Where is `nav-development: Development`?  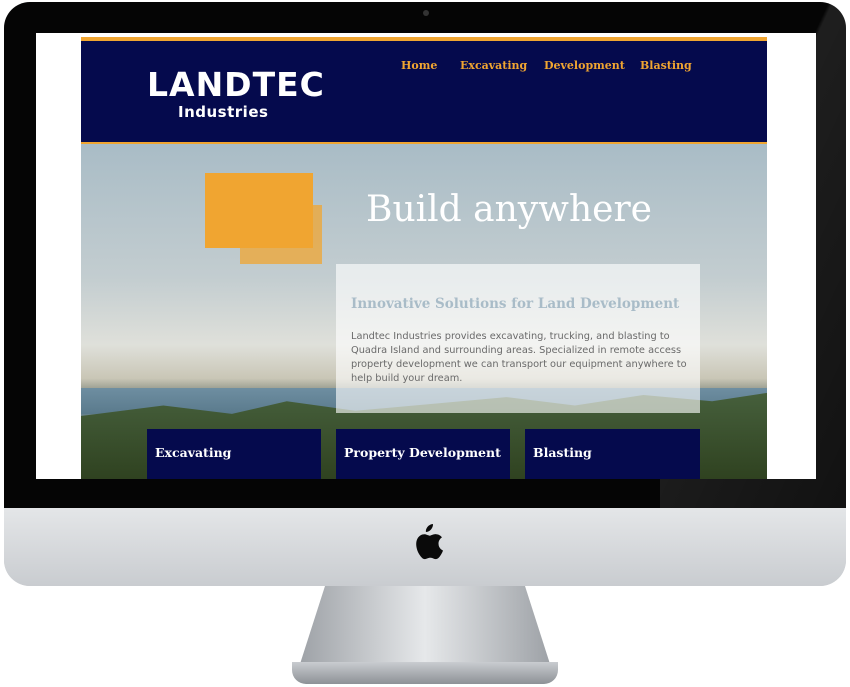 nav-development: Development is located at coordinates (584, 65).